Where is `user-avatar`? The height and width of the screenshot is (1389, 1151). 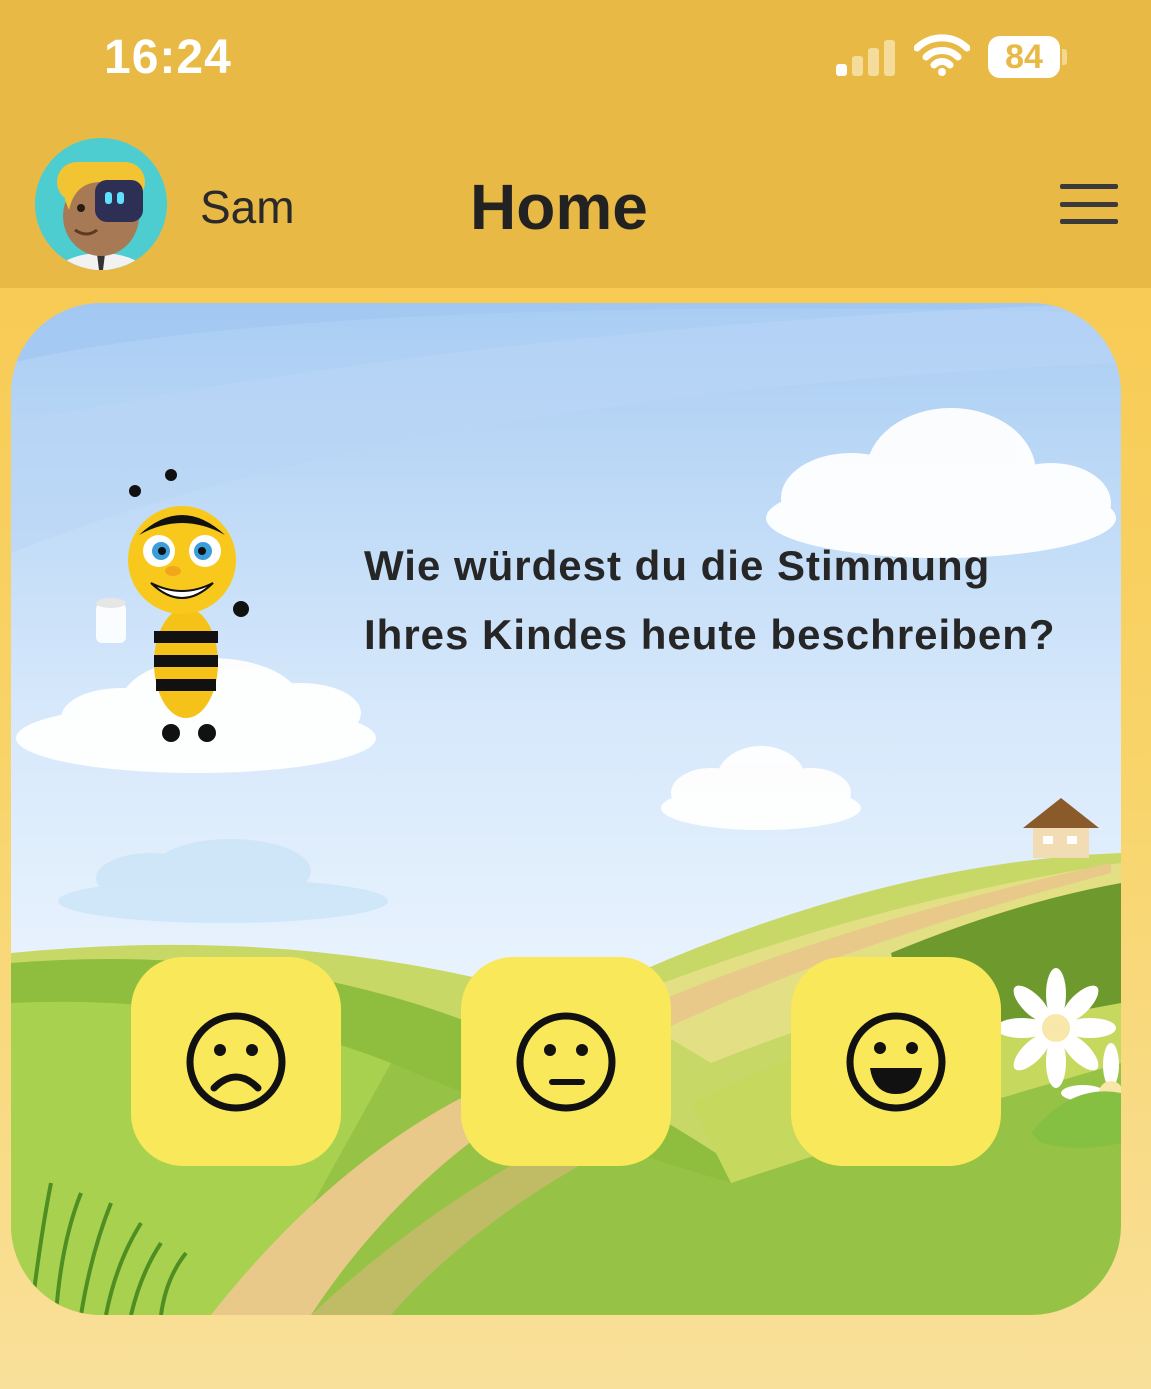 user-avatar is located at coordinates (101, 204).